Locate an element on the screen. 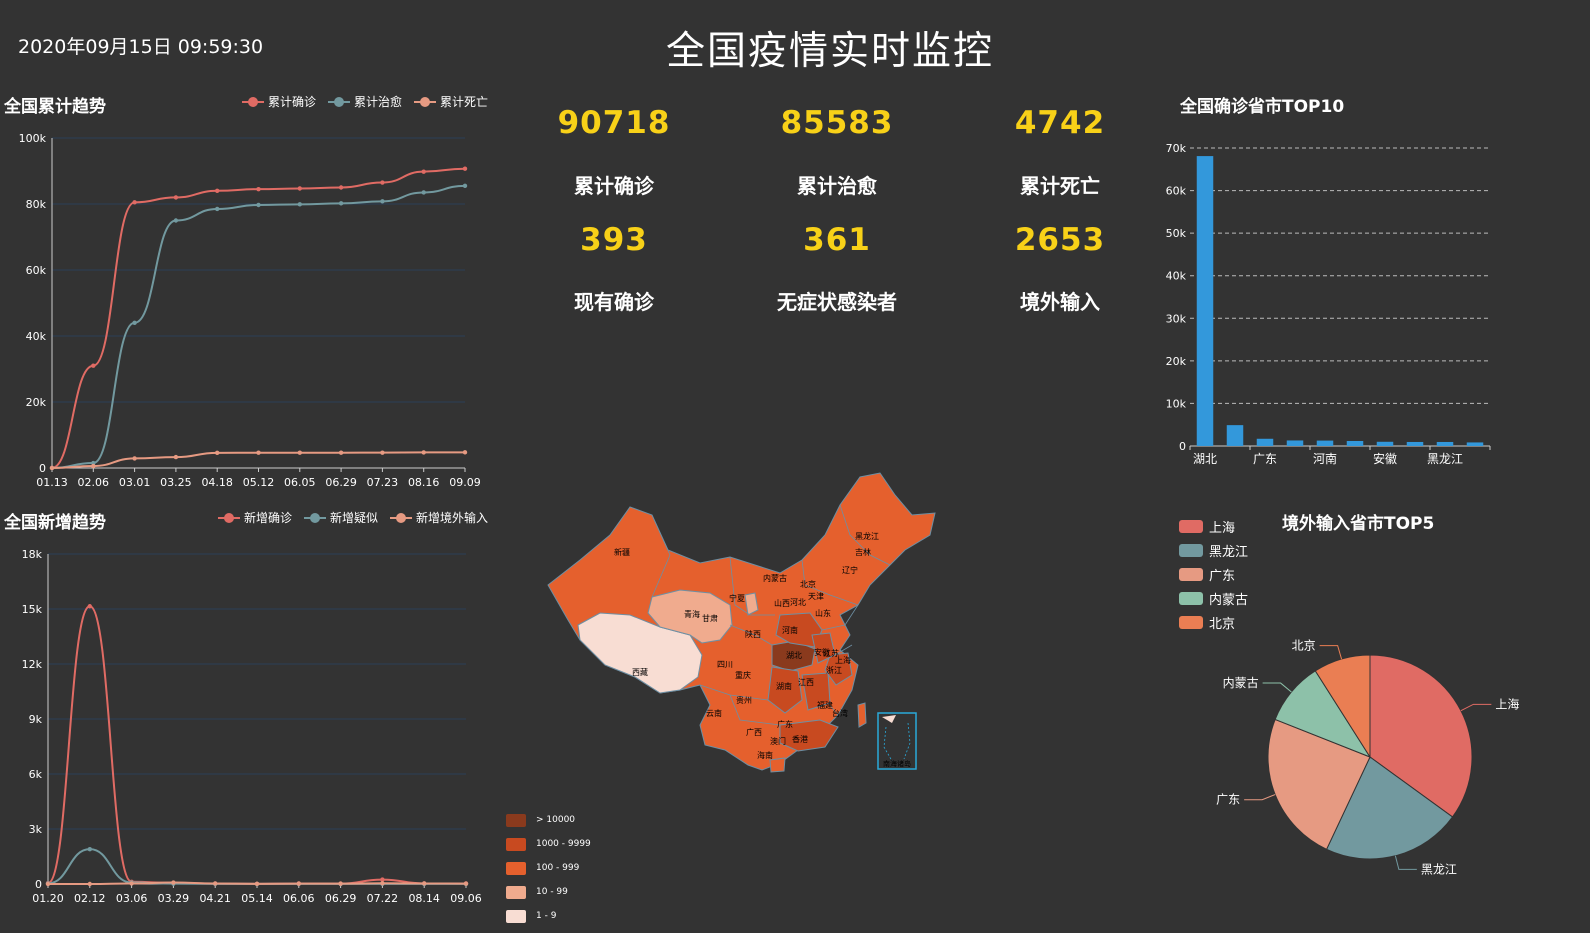 The height and width of the screenshot is (933, 1590). map-province-label: 江西 is located at coordinates (806, 682).